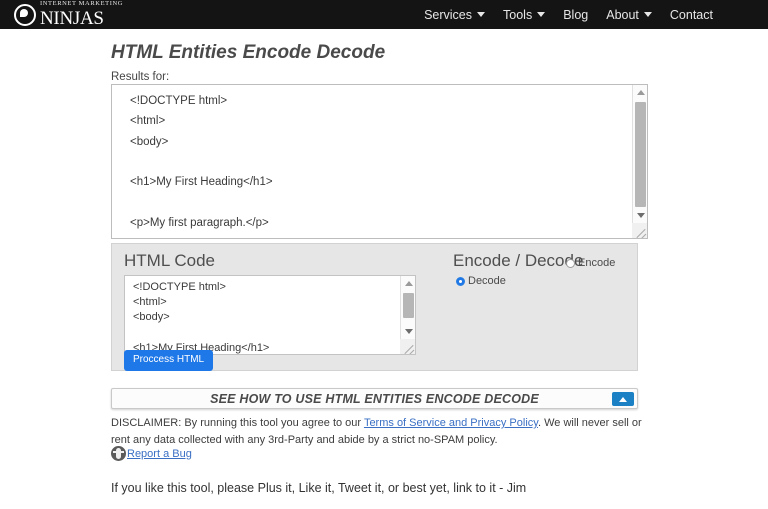  What do you see at coordinates (487, 281) in the screenshot?
I see `radio-decode-label: Decode` at bounding box center [487, 281].